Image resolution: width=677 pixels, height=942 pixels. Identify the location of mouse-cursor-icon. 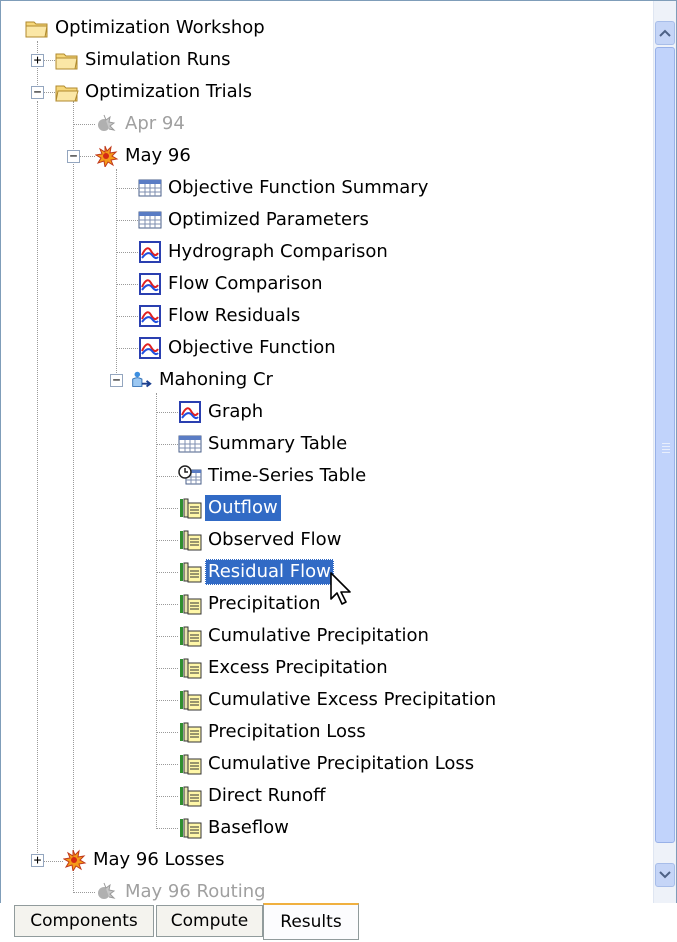
(340, 588).